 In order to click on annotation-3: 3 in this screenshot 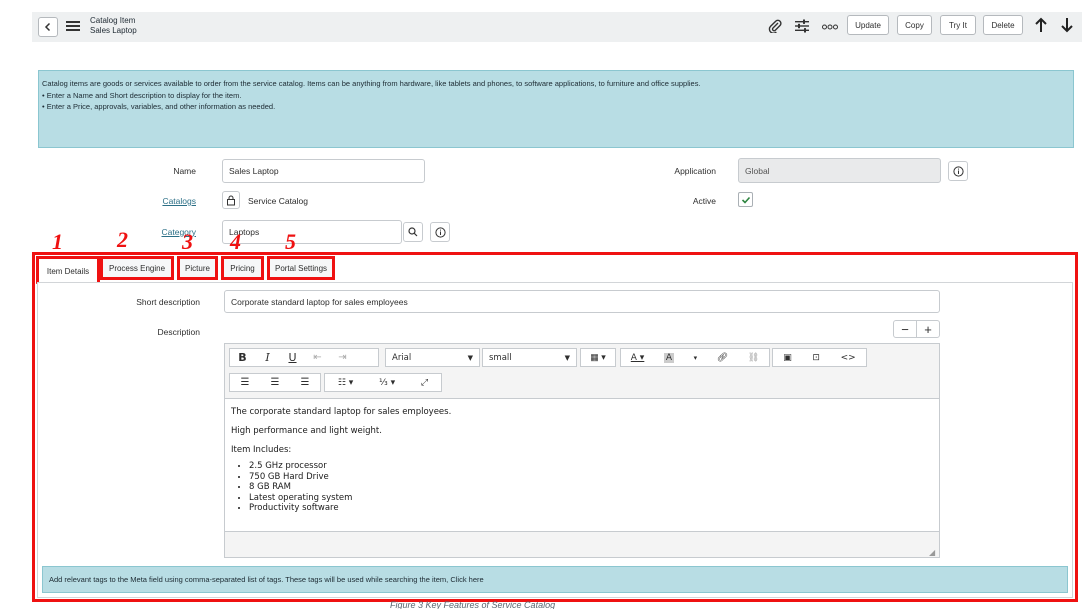, I will do `click(187, 241)`.